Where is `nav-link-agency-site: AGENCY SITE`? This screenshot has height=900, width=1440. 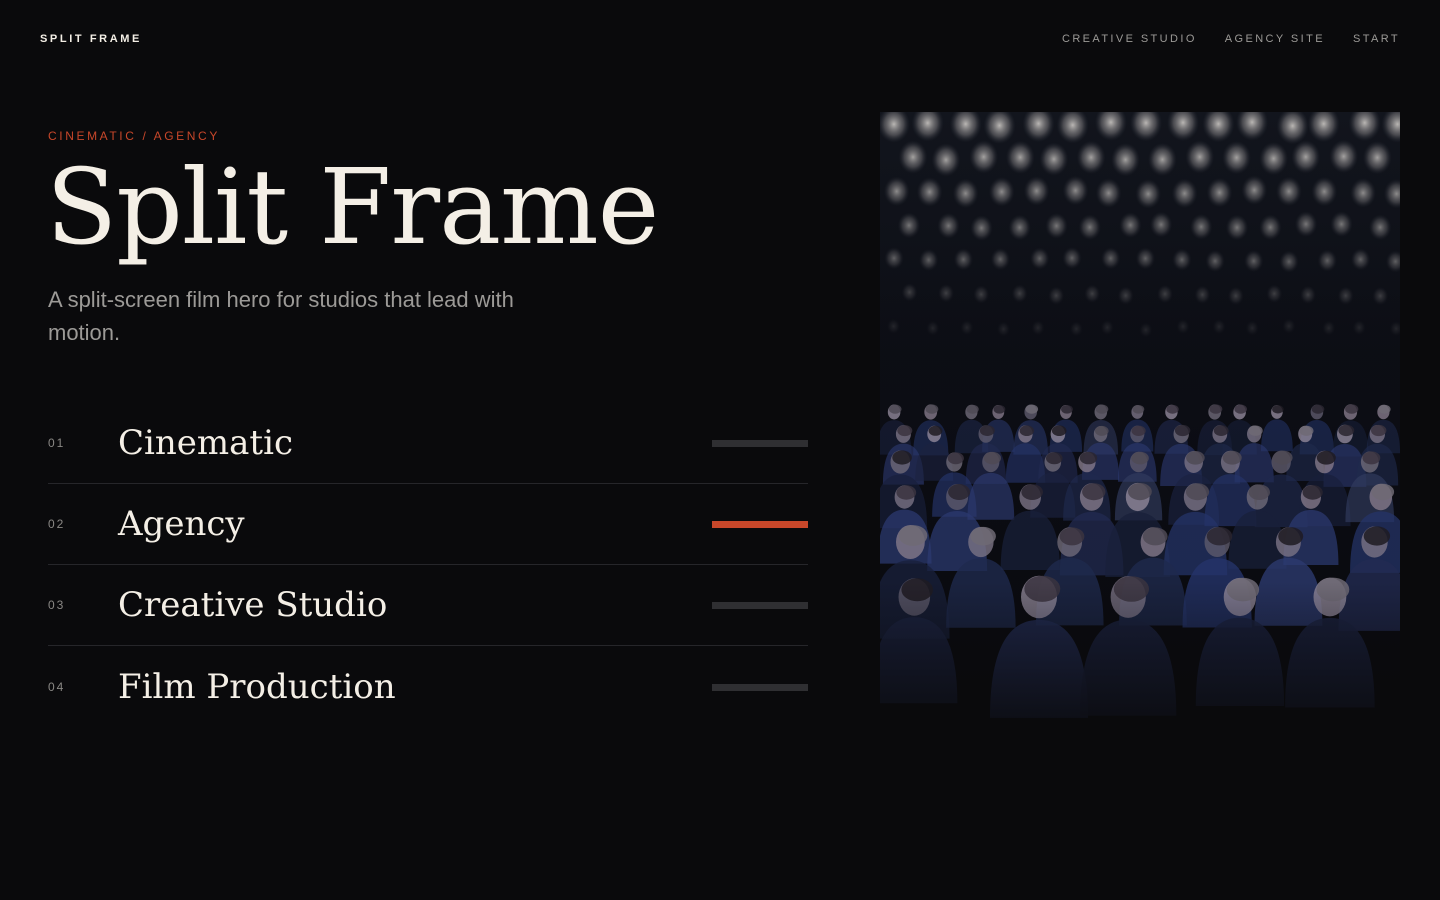 nav-link-agency-site: AGENCY SITE is located at coordinates (1275, 39).